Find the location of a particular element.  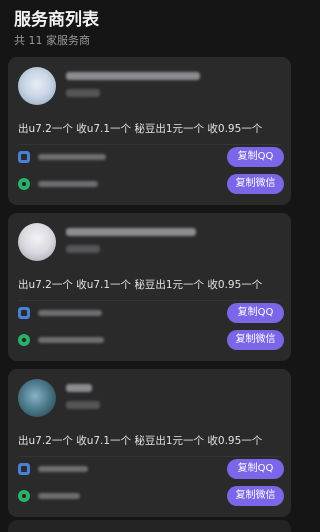

provider-count: 共 11 家服务商 is located at coordinates (52, 40).